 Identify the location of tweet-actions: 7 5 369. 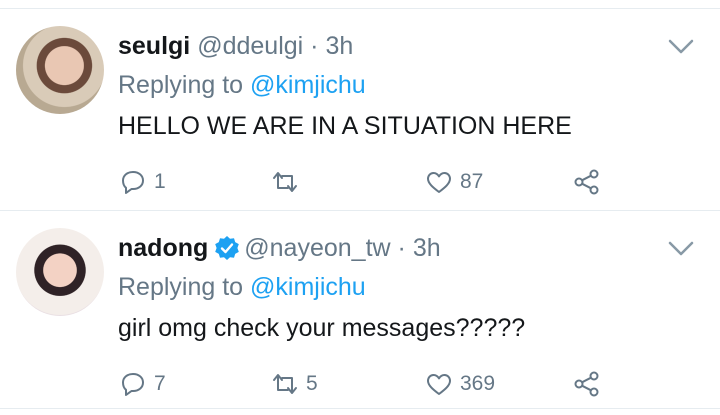
(398, 384).